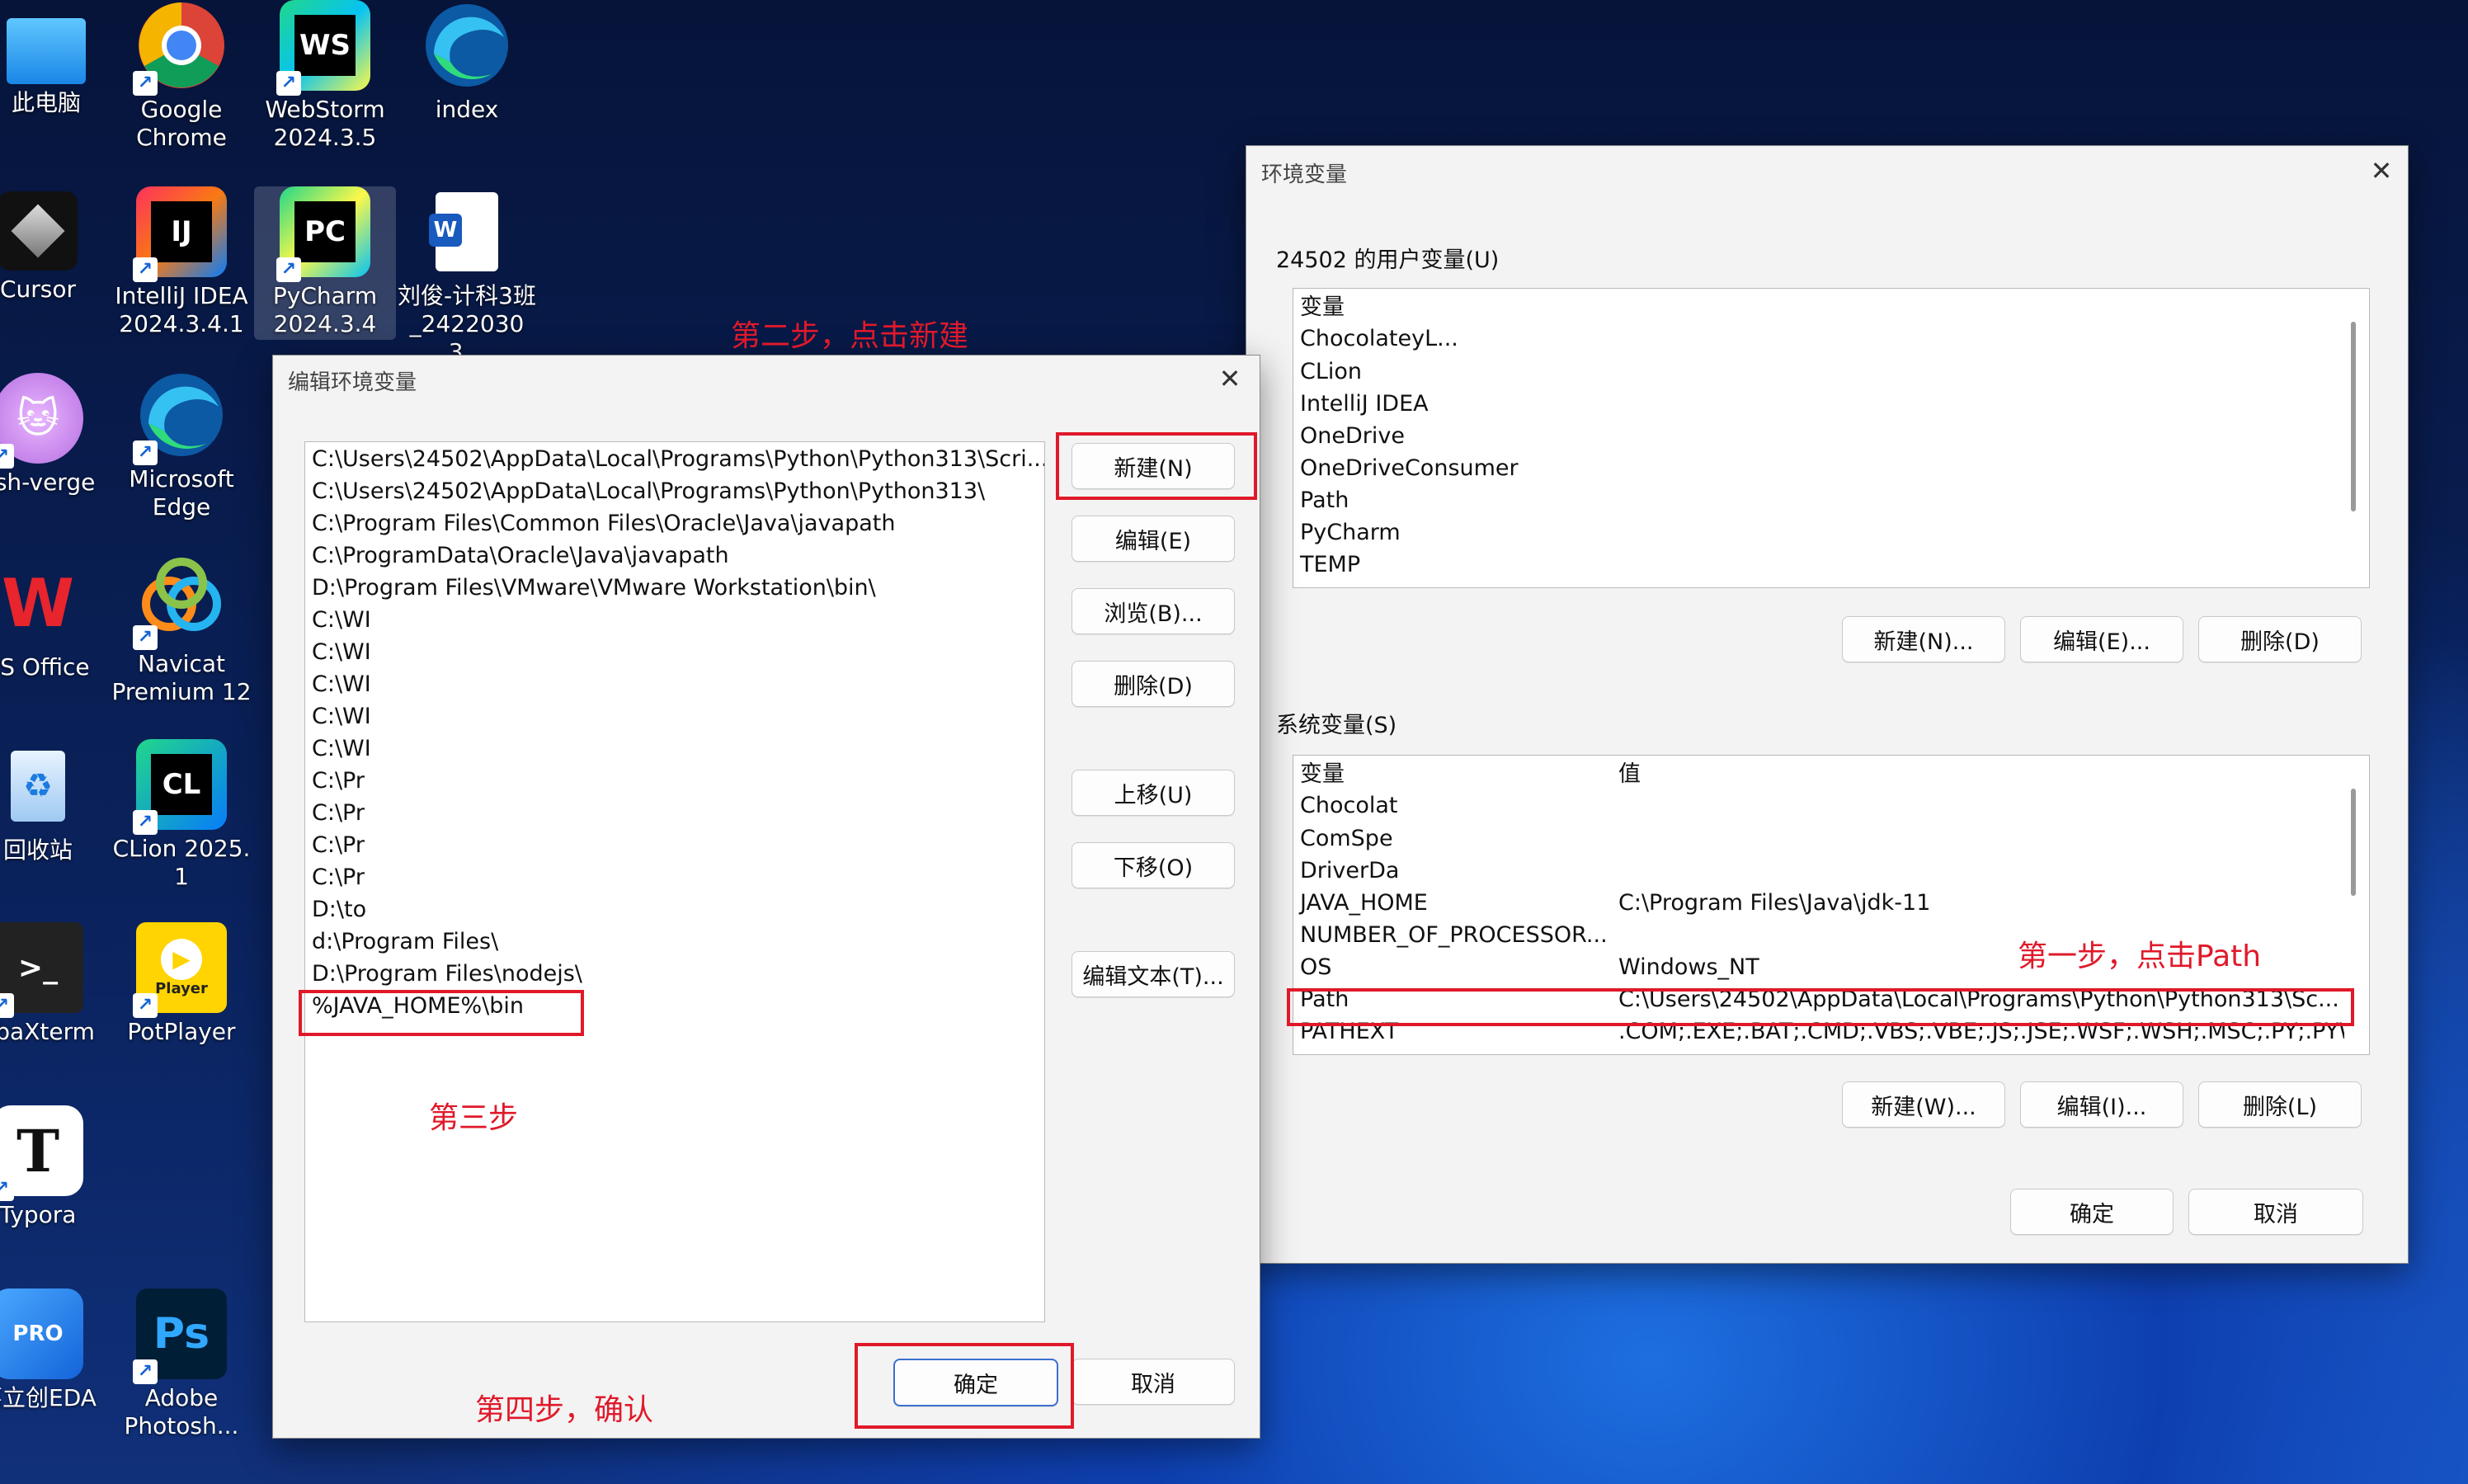  What do you see at coordinates (339, 910) in the screenshot?
I see `list-item: D:\to` at bounding box center [339, 910].